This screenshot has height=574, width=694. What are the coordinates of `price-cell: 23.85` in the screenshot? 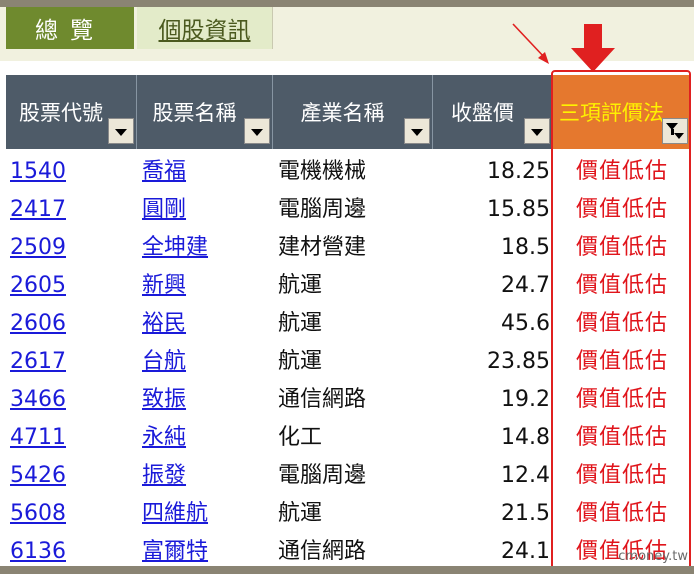 It's located at (518, 361).